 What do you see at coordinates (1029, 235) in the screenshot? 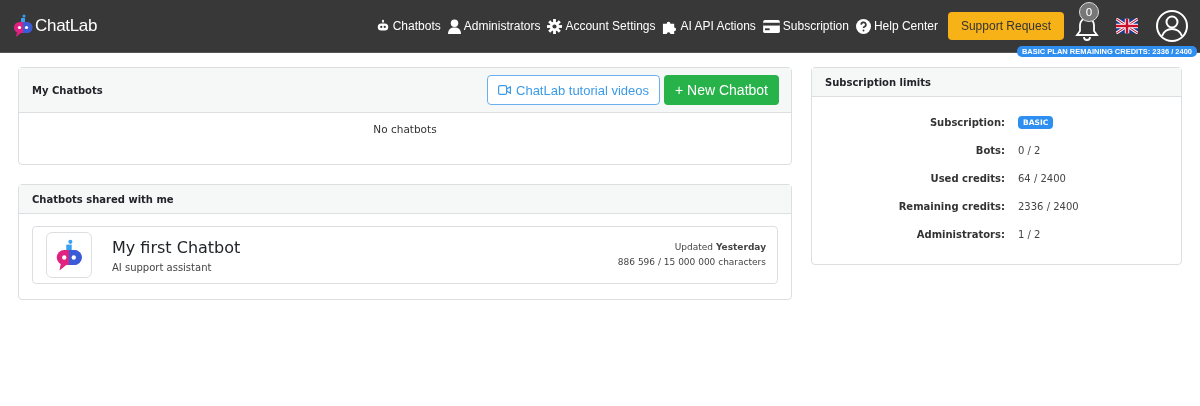
I see `limit-value: 1 / 2` at bounding box center [1029, 235].